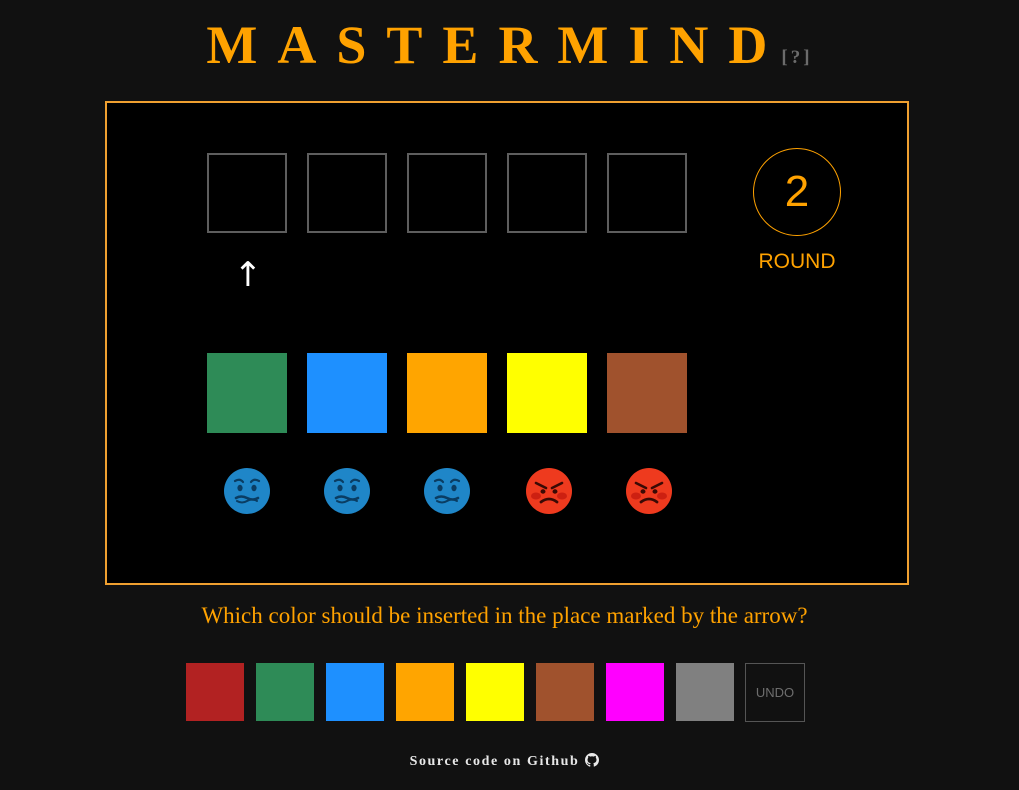  Describe the element at coordinates (635, 692) in the screenshot. I see `palette-color-magenta` at that location.